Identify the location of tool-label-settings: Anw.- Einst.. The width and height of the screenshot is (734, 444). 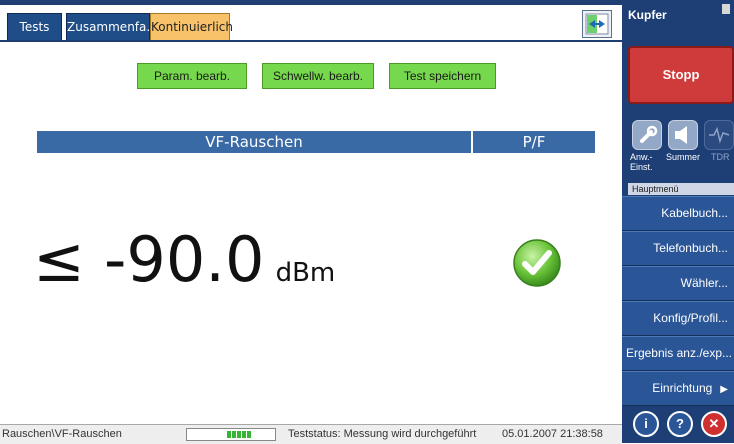
(641, 162).